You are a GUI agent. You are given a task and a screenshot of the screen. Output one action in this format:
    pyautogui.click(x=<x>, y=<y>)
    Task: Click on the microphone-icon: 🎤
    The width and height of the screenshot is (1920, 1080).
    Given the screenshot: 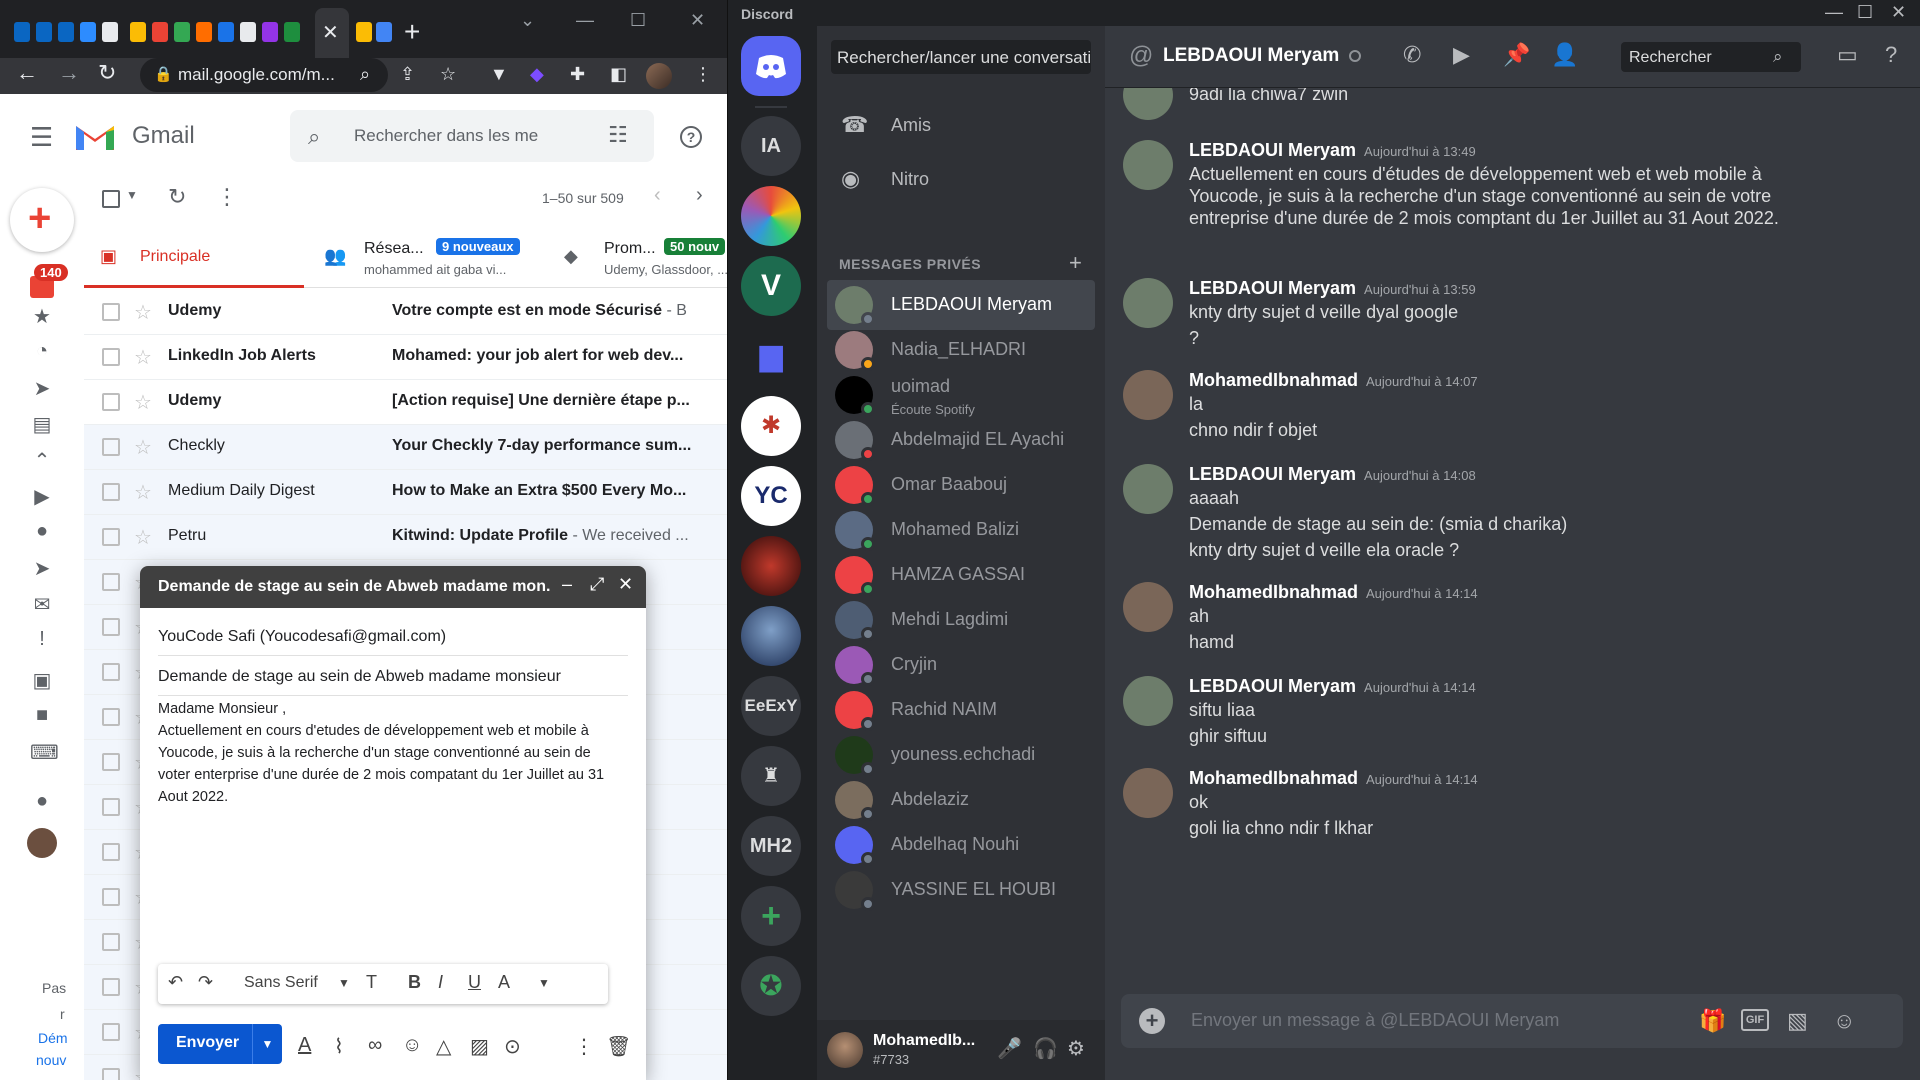 What is the action you would take?
    pyautogui.click(x=1009, y=1048)
    